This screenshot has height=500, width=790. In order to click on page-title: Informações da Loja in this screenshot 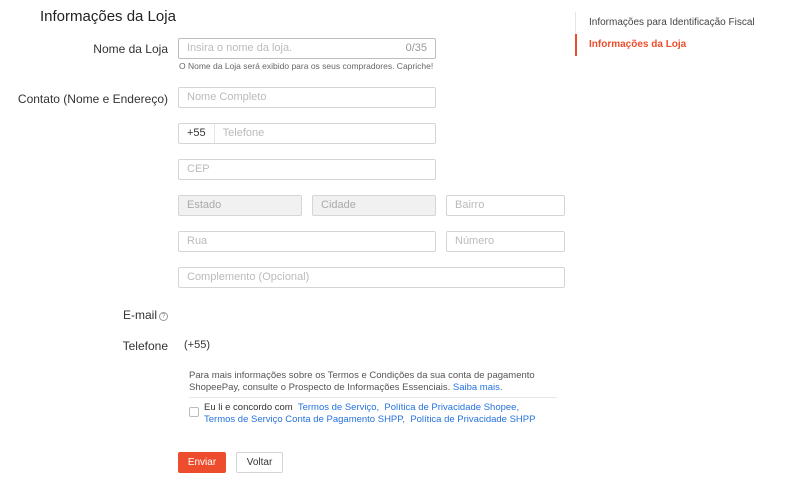, I will do `click(108, 16)`.